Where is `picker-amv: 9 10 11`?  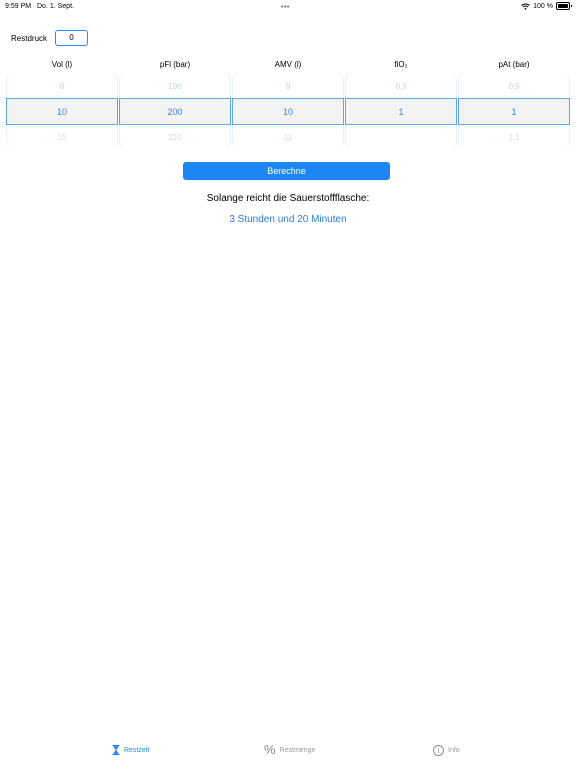 picker-amv: 9 10 11 is located at coordinates (288, 111).